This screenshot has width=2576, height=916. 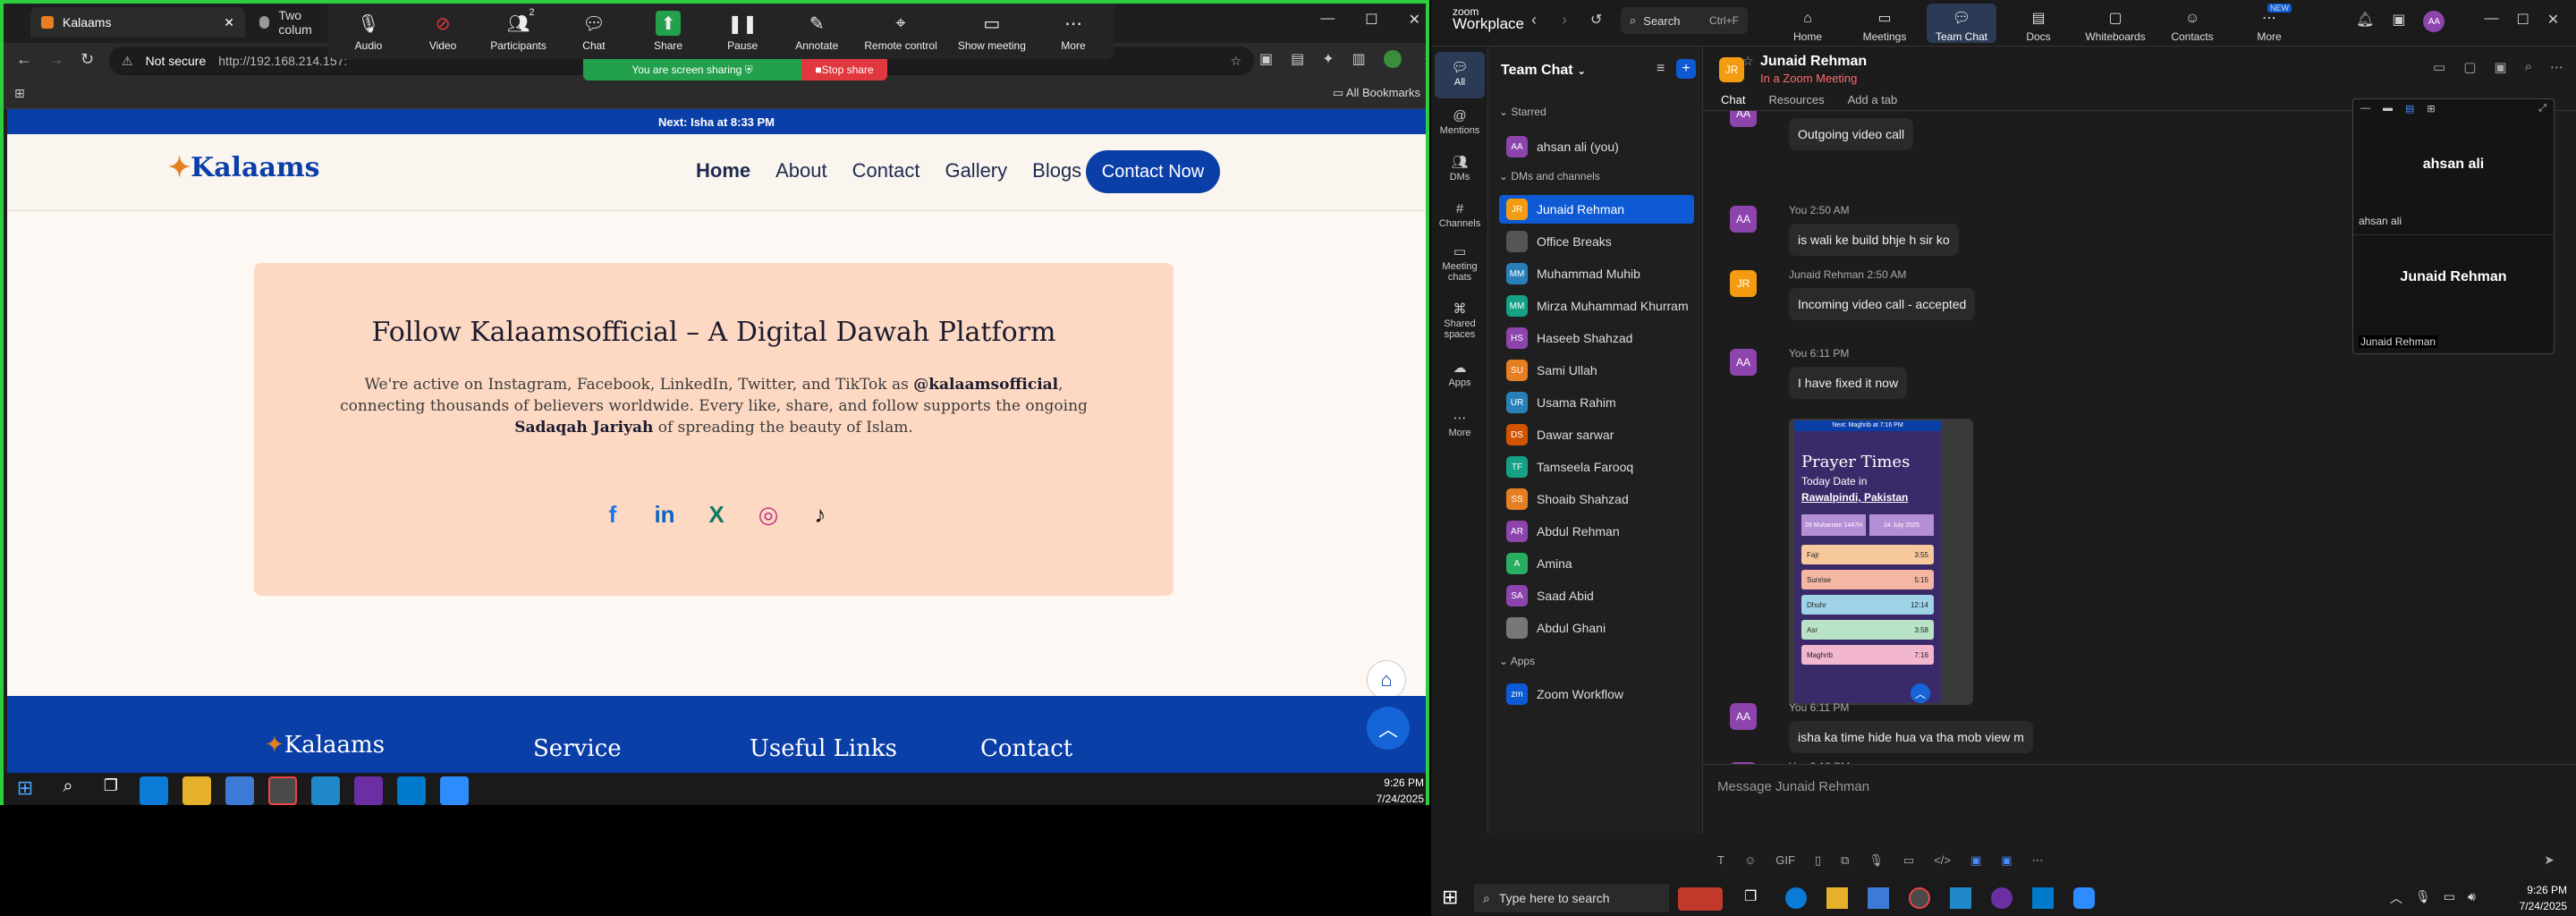 I want to click on rail-all: 💬︎ All, so click(x=1460, y=75).